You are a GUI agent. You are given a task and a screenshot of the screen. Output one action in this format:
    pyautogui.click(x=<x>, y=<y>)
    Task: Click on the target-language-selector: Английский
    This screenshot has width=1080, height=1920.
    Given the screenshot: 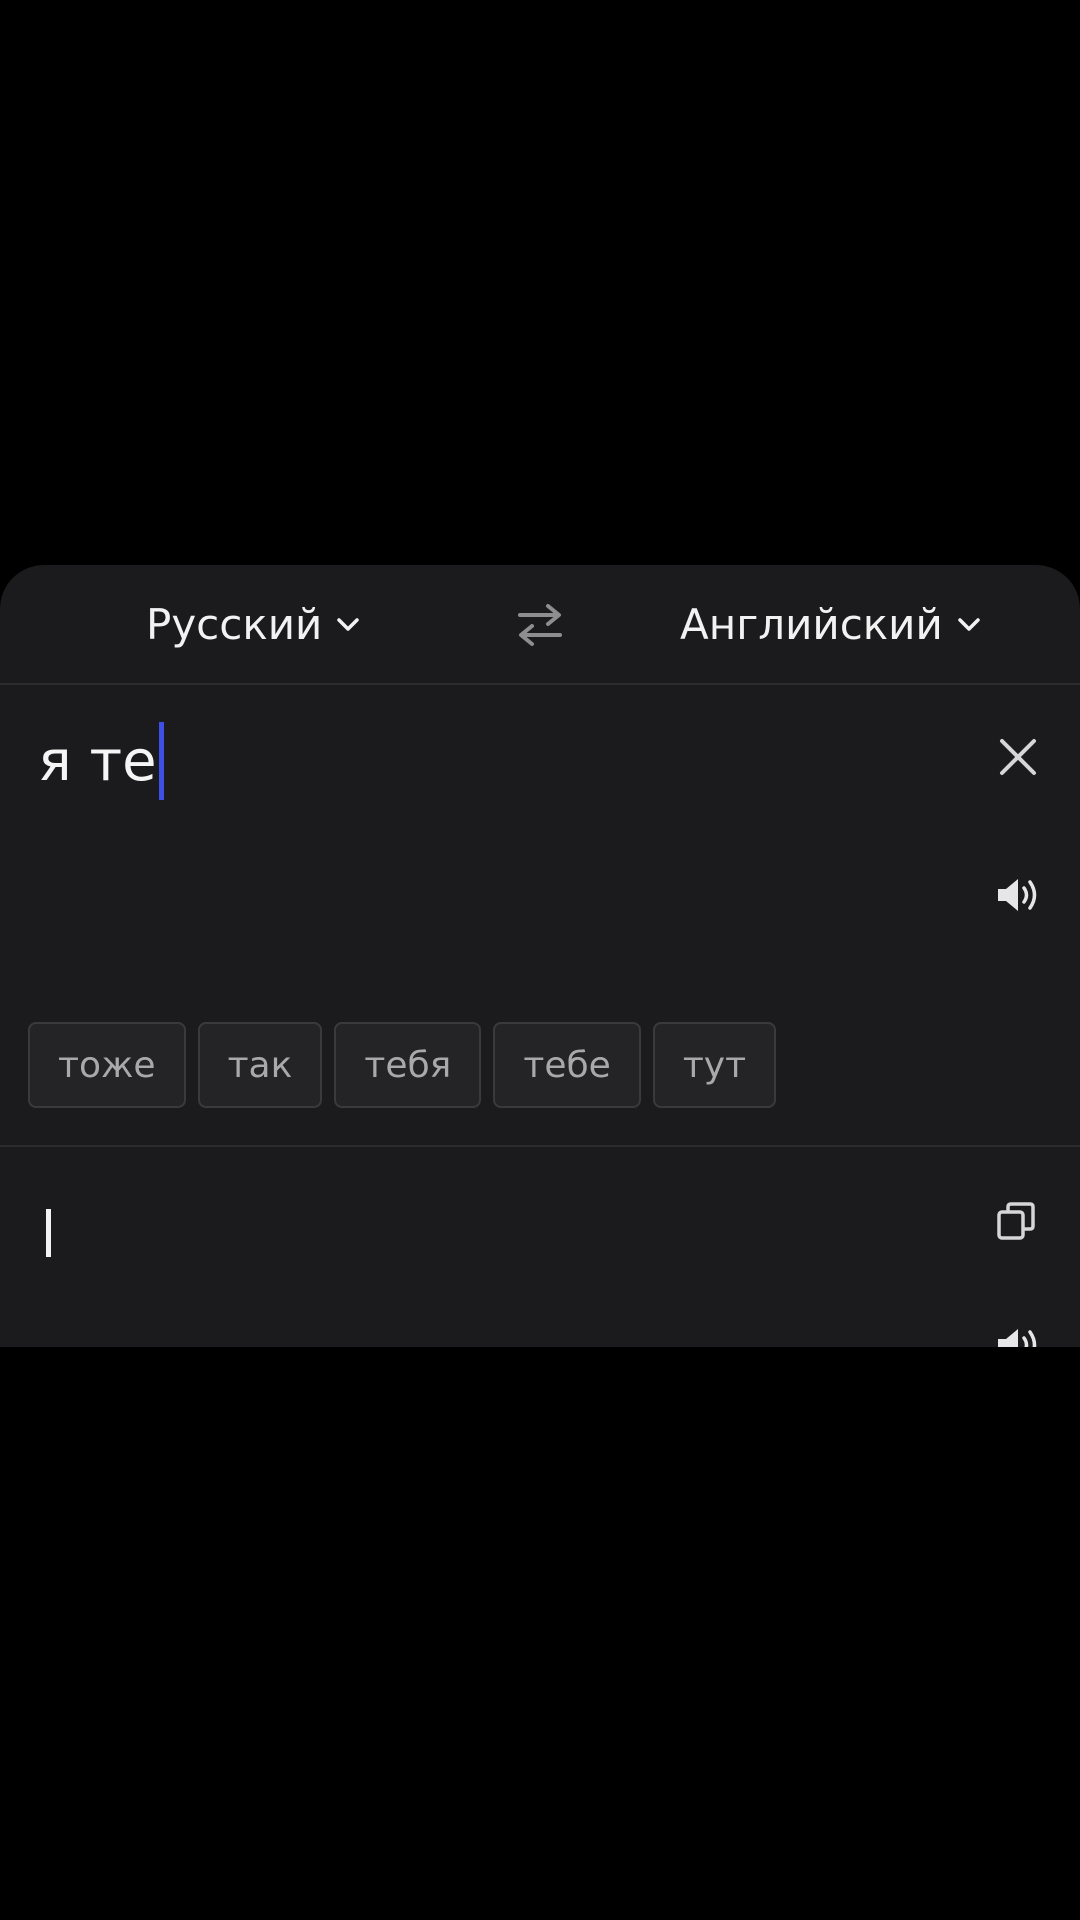 What is the action you would take?
    pyautogui.click(x=831, y=624)
    